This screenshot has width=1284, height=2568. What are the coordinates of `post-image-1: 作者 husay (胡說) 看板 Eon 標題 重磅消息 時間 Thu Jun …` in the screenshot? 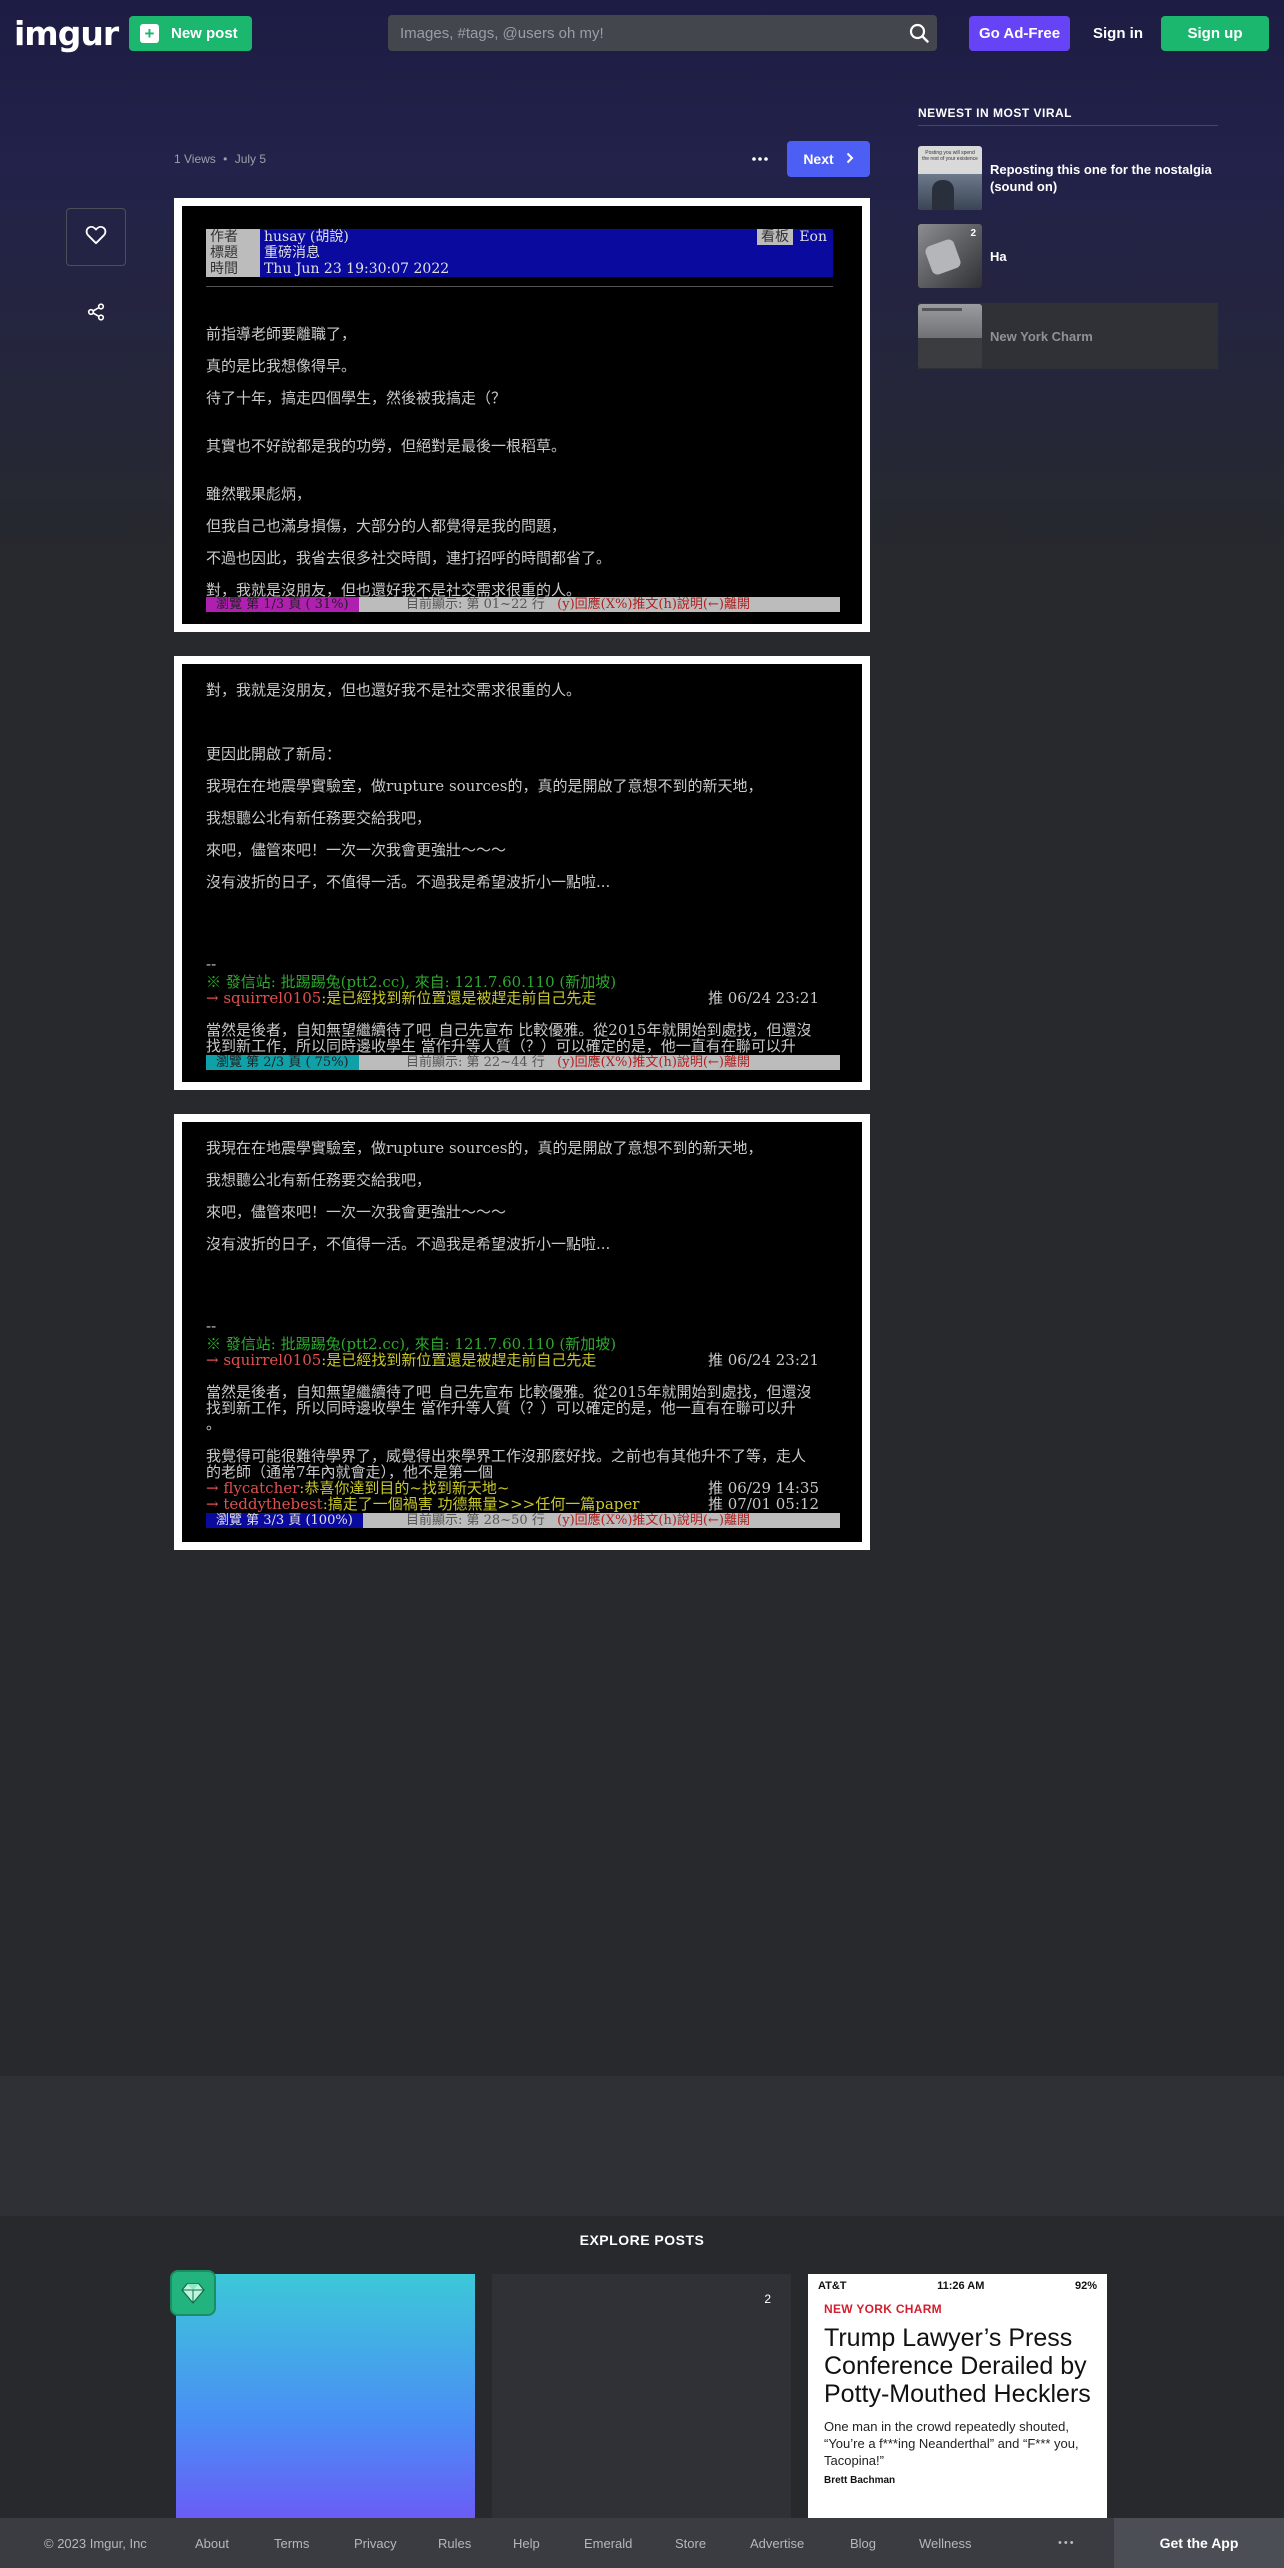 It's located at (522, 415).